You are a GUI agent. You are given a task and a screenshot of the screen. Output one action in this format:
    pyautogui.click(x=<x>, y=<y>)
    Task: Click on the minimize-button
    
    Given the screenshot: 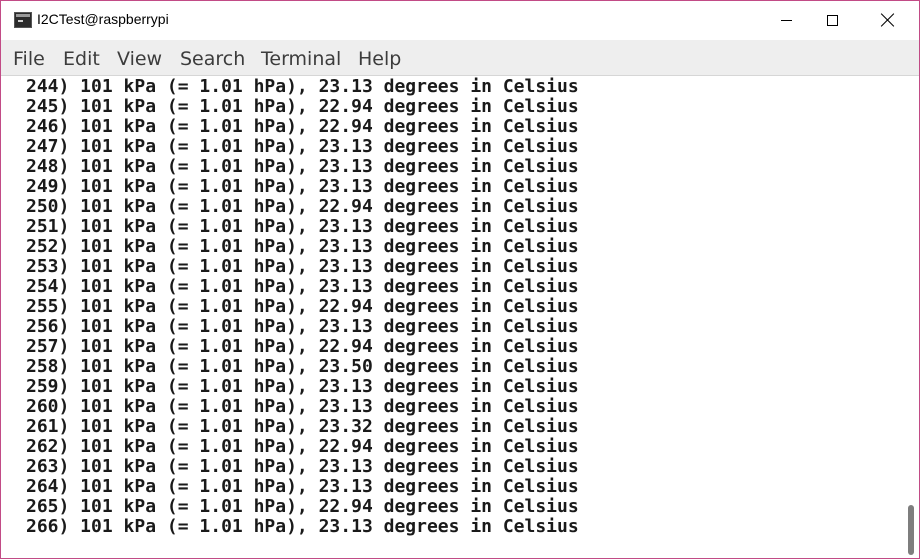 What is the action you would take?
    pyautogui.click(x=786, y=20)
    